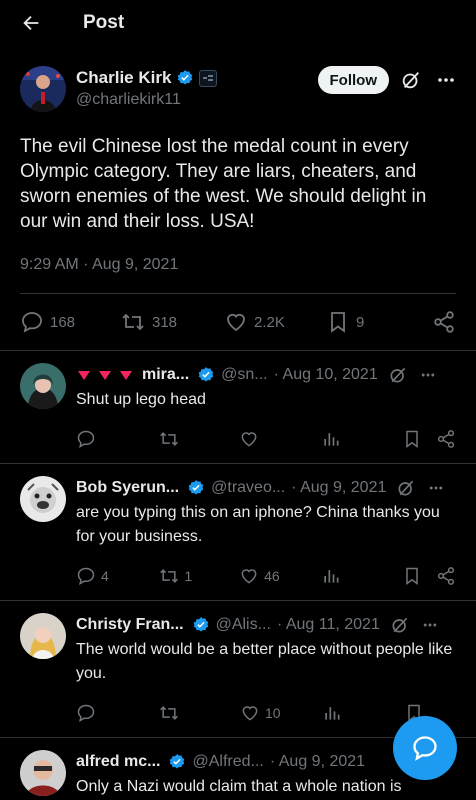 This screenshot has width=476, height=800. What do you see at coordinates (208, 78) in the screenshot?
I see `affiliation-badge-icon` at bounding box center [208, 78].